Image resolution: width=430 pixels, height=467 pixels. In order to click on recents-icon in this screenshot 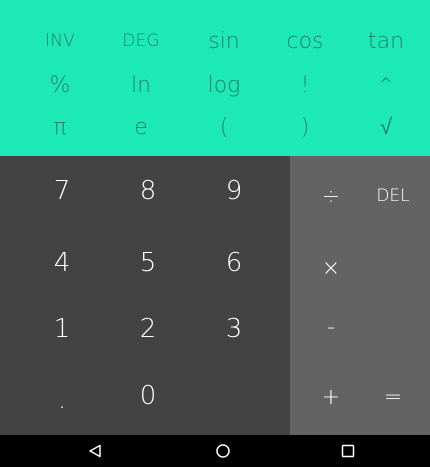, I will do `click(348, 451)`.